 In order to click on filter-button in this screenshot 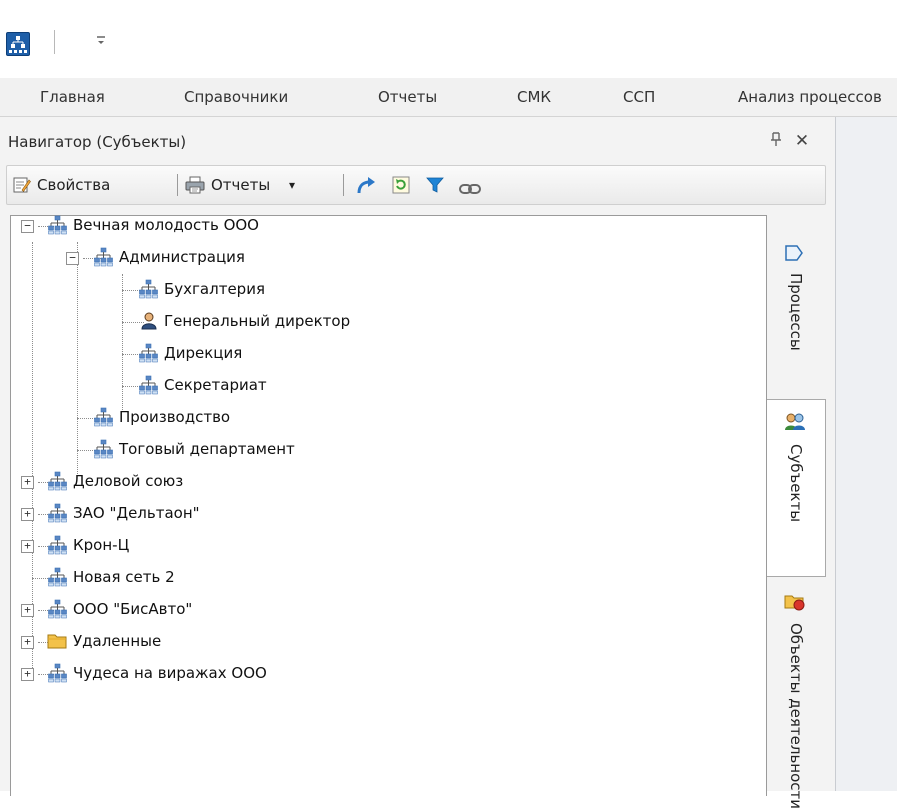, I will do `click(436, 185)`.